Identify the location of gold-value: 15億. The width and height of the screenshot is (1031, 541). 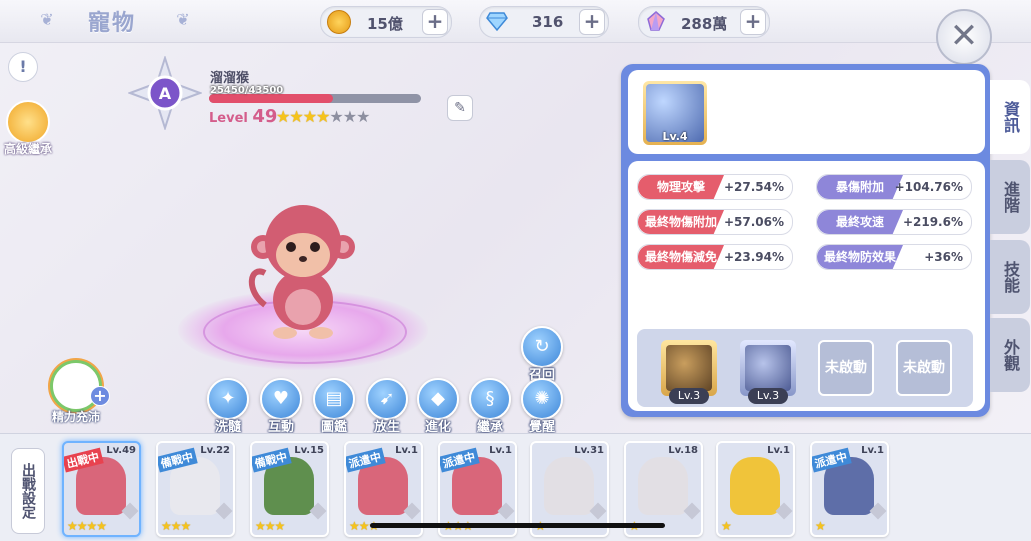
(385, 24).